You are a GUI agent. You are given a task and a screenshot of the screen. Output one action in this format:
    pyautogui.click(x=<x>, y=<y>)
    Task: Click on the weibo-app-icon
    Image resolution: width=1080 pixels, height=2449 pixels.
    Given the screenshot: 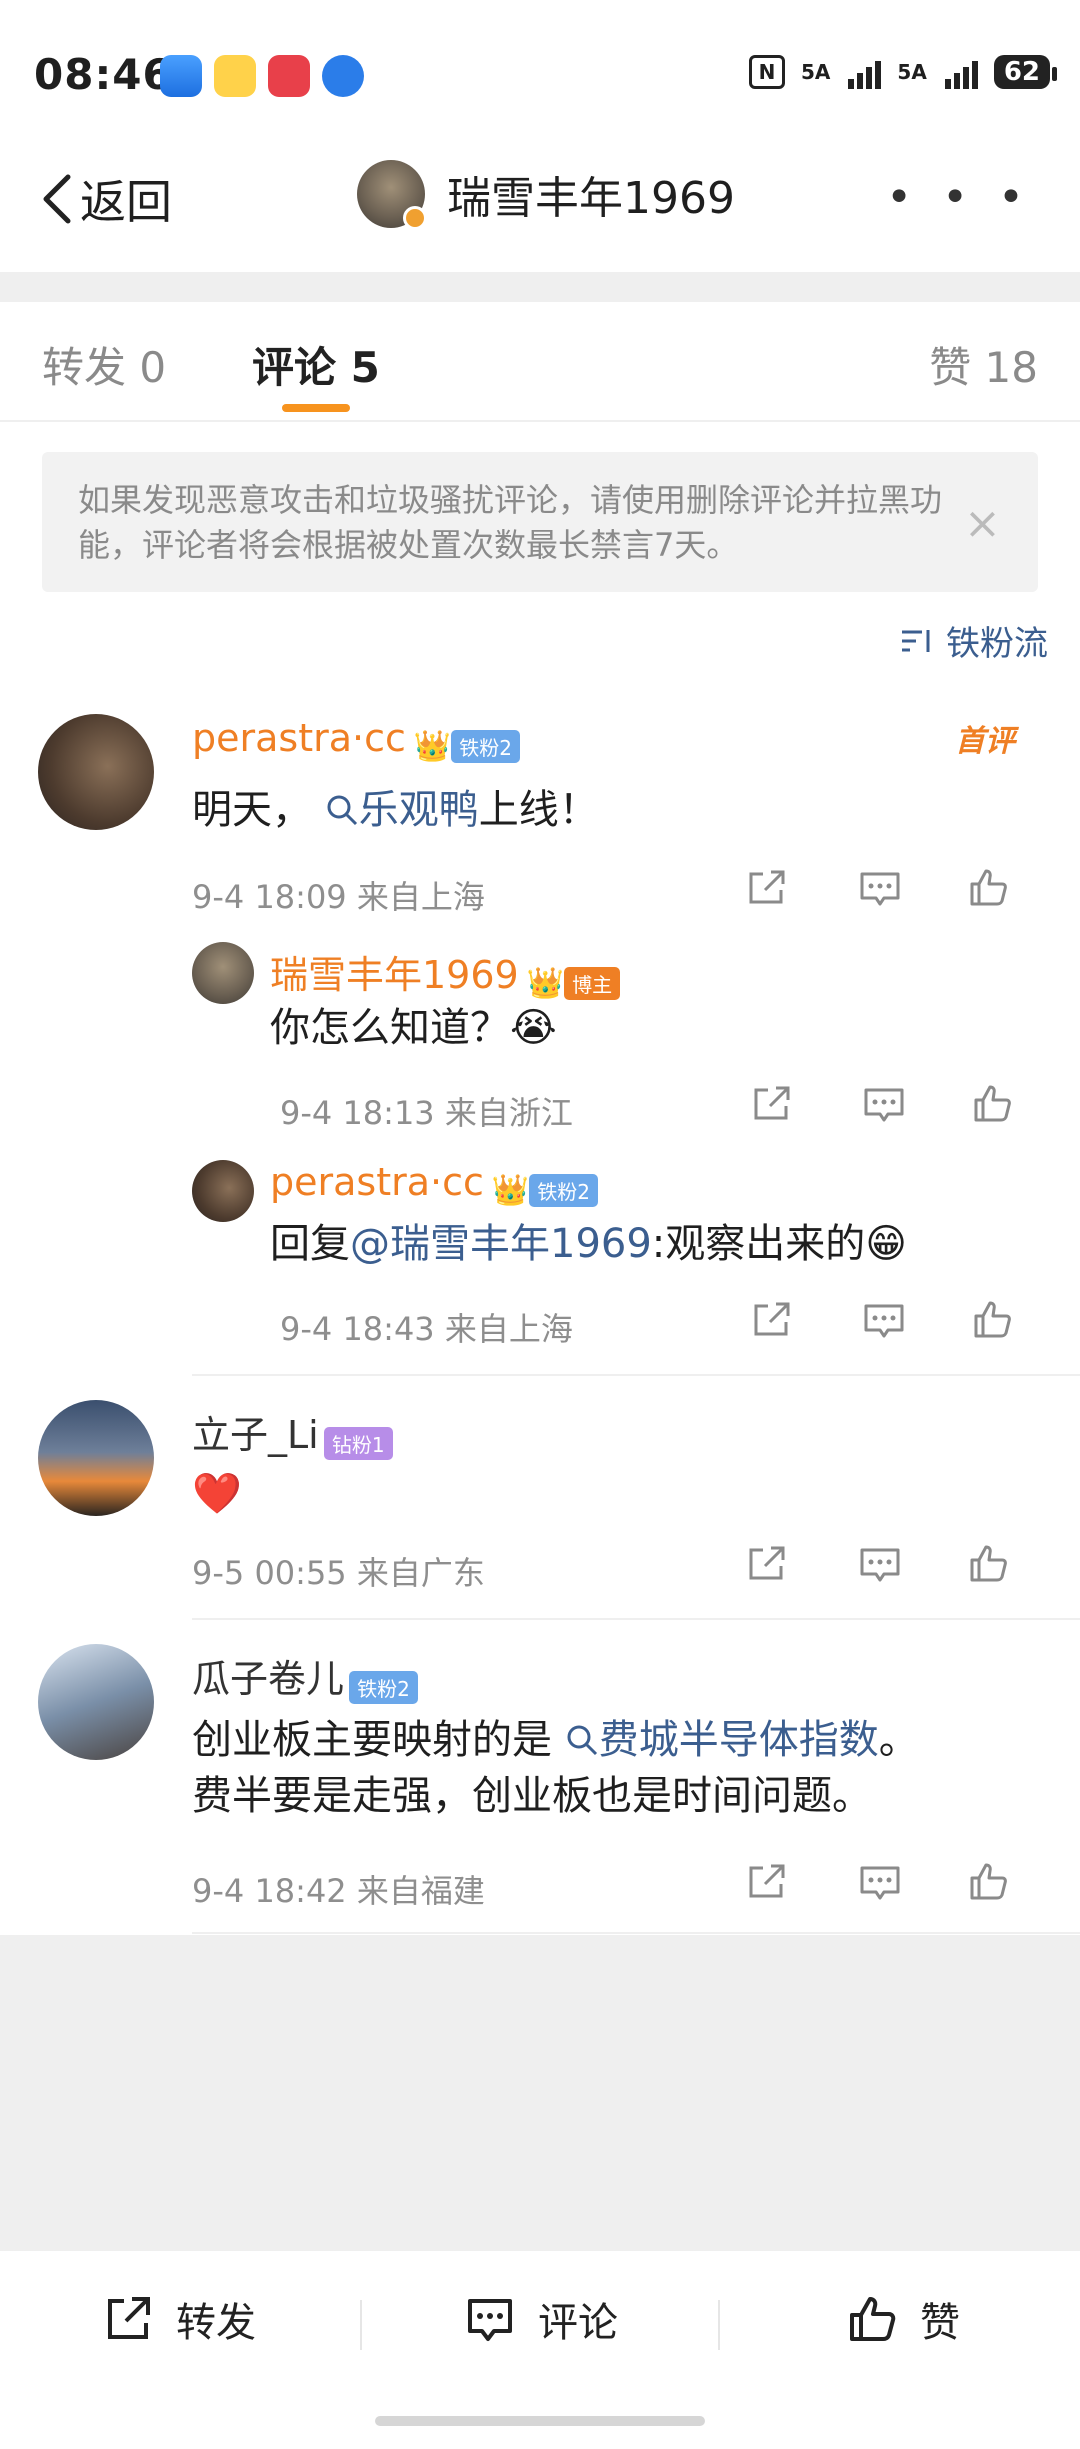 What is the action you would take?
    pyautogui.click(x=235, y=76)
    